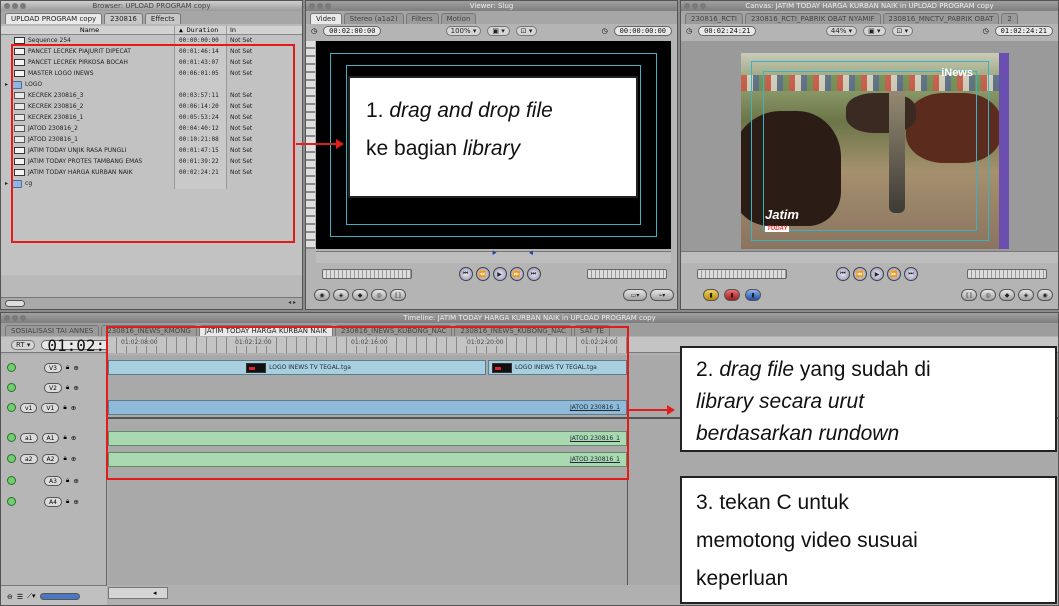  What do you see at coordinates (894, 274) in the screenshot?
I see `canvas-play-around-button: ⏩` at bounding box center [894, 274].